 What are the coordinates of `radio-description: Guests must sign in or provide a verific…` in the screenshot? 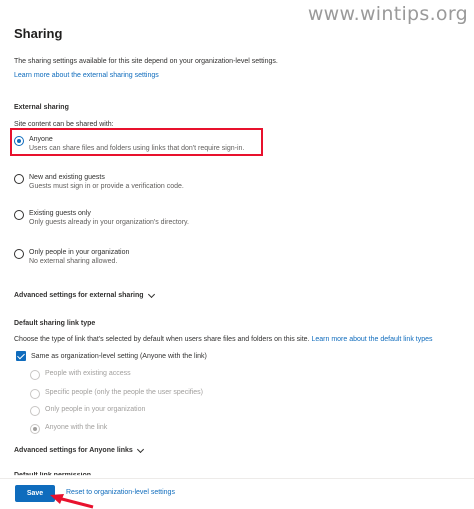 It's located at (106, 186).